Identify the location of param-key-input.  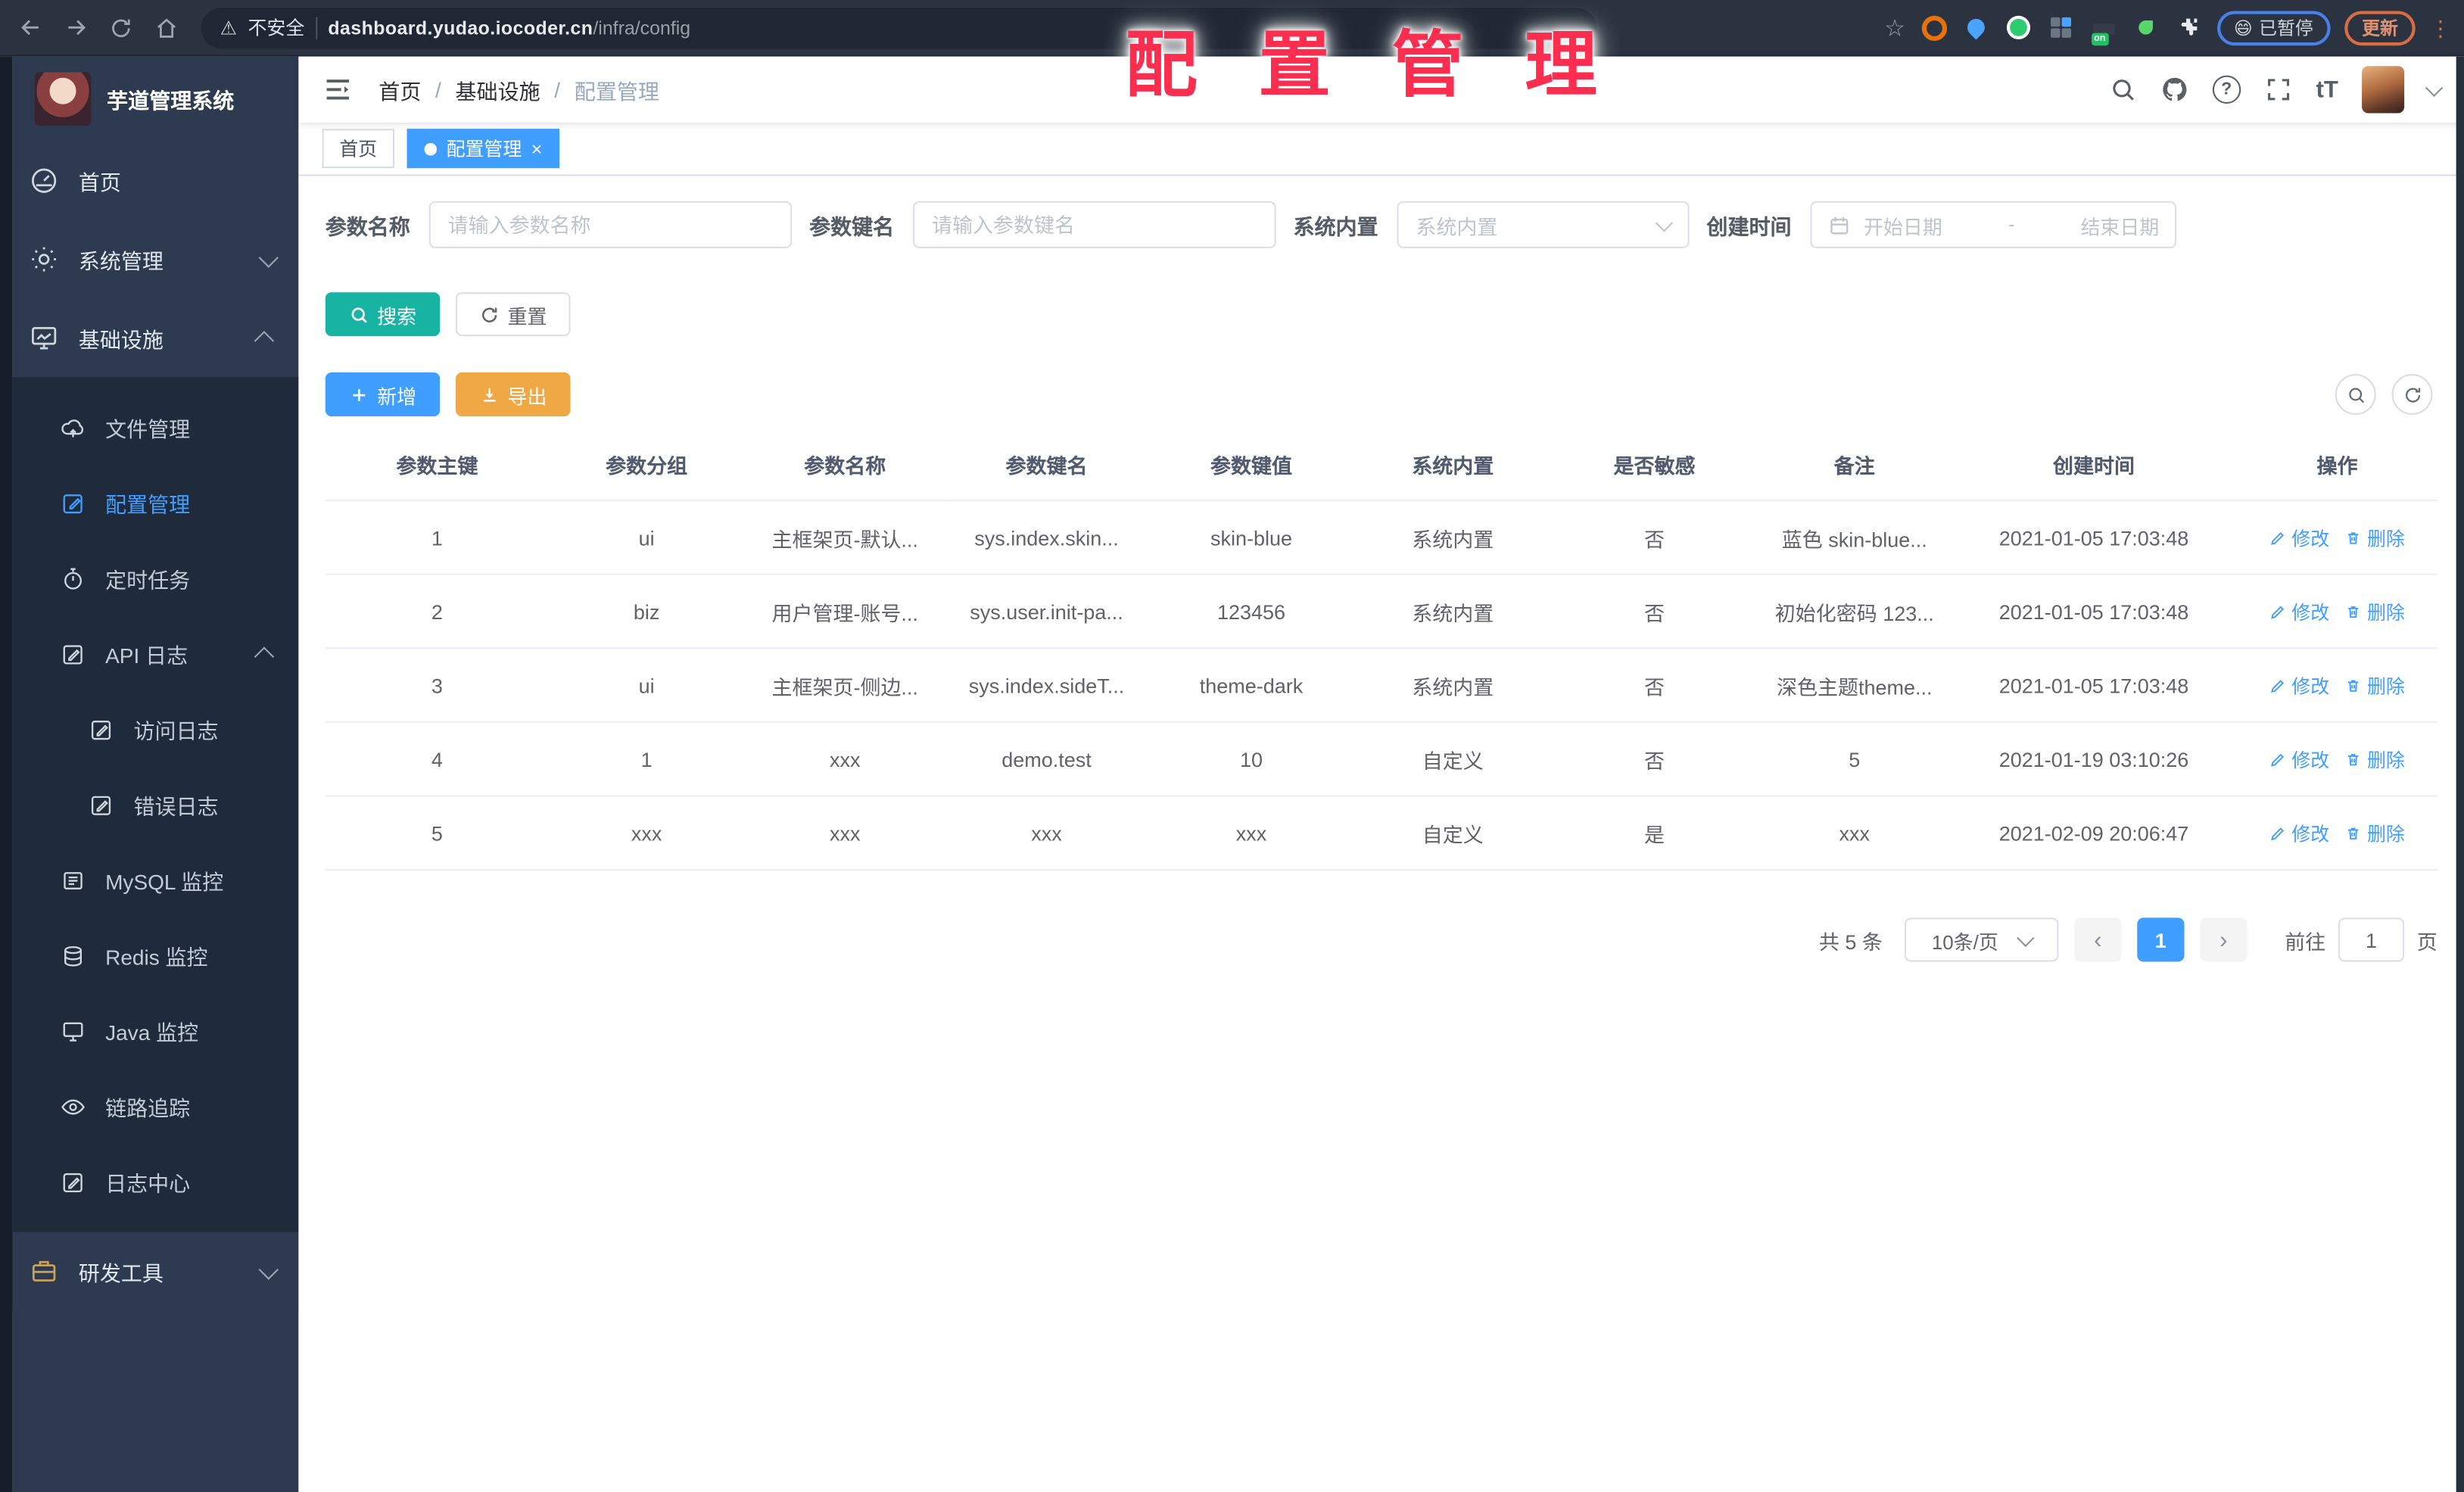
(1094, 224).